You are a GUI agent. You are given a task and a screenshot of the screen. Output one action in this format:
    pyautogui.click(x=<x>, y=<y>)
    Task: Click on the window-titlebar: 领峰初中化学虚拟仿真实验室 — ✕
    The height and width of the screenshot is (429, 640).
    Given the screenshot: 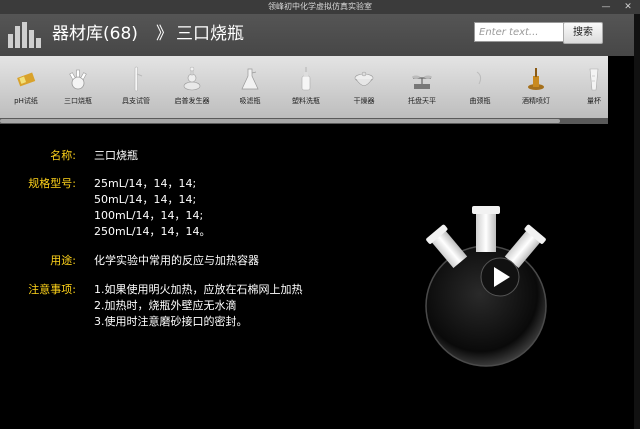 What is the action you would take?
    pyautogui.click(x=320, y=7)
    